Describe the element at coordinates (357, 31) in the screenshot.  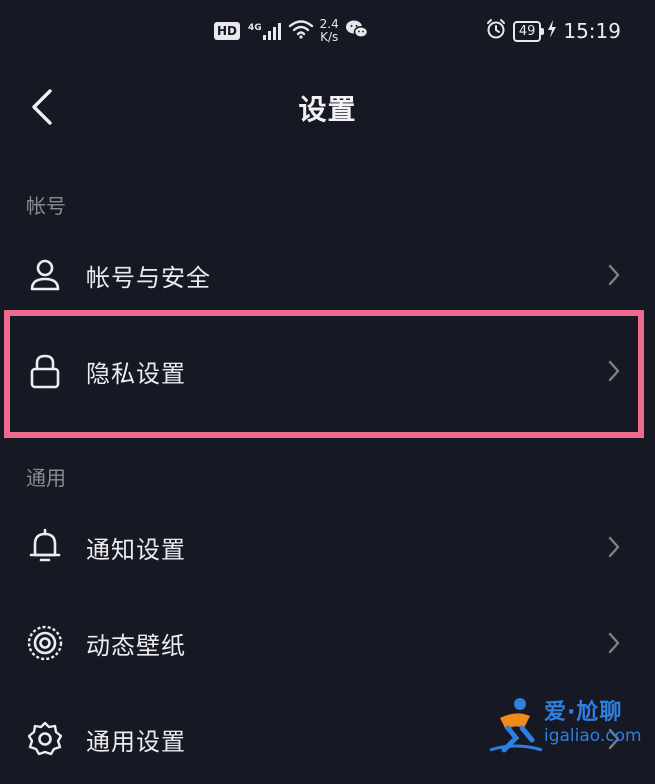
I see `wechat-icon` at that location.